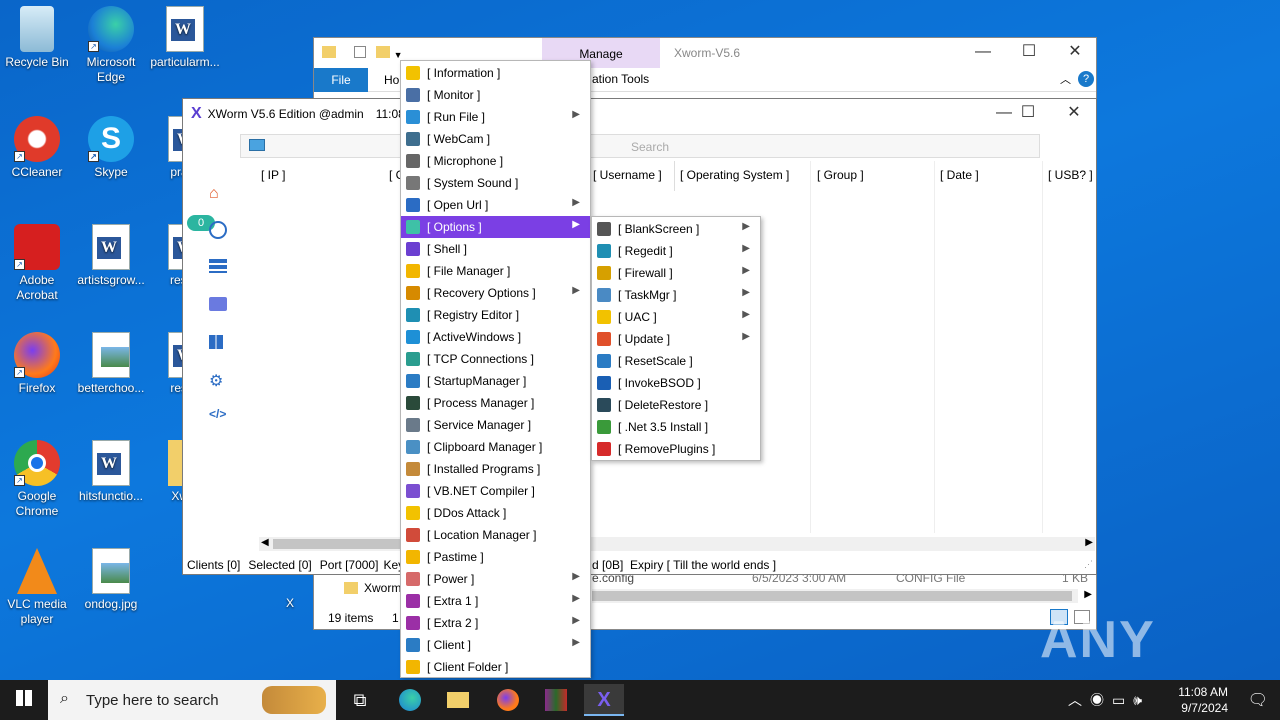  Describe the element at coordinates (676, 405) in the screenshot. I see `submenu-item-deleterestore: [ DeleteRestore ]` at that location.